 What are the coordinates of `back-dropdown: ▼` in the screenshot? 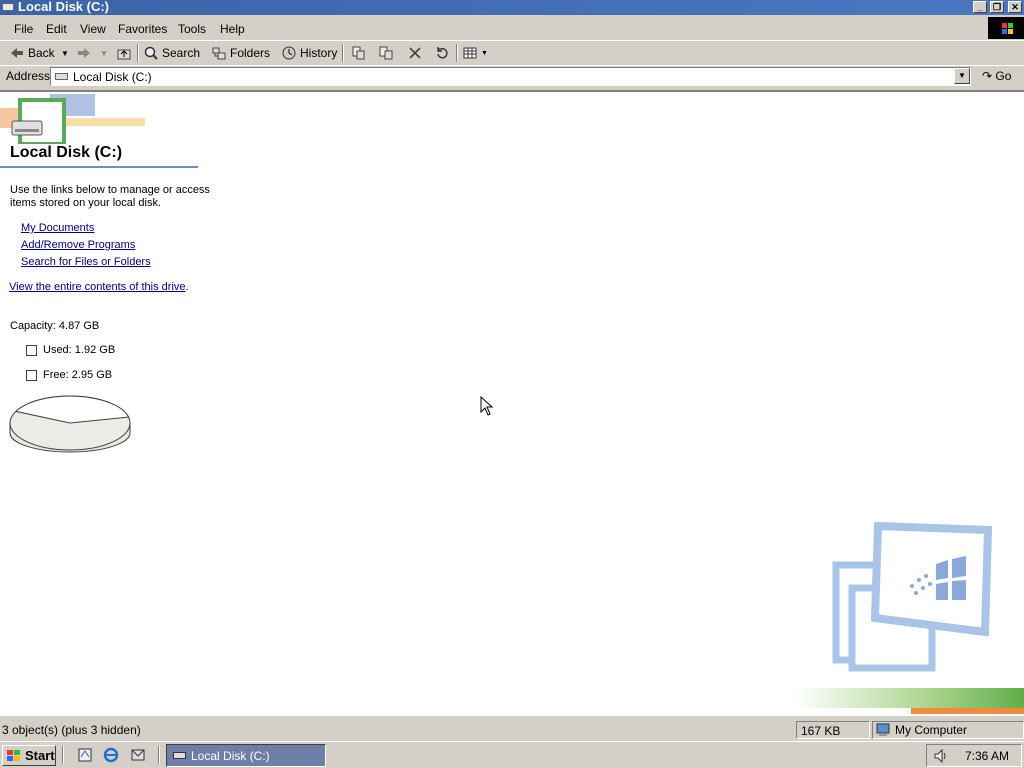 It's located at (65, 53).